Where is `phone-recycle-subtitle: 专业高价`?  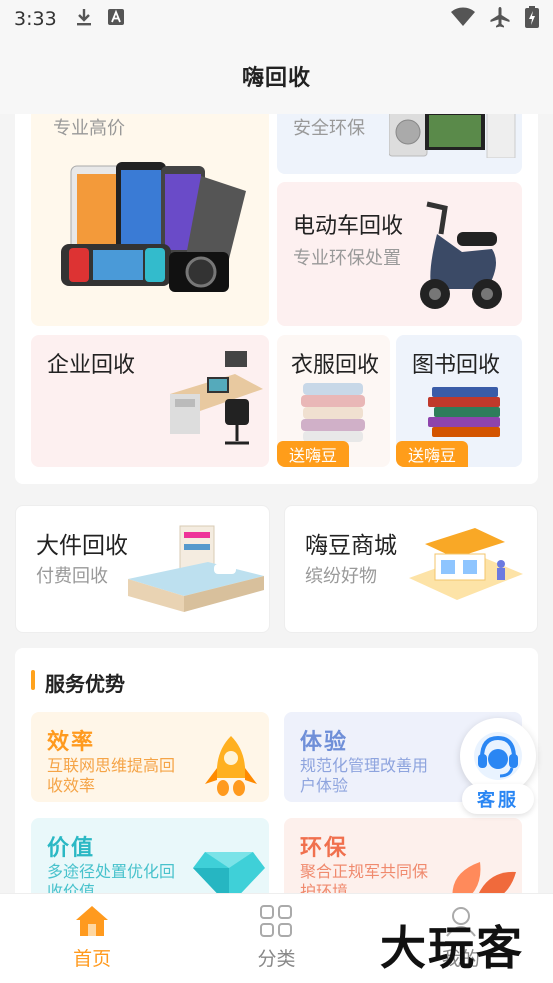
phone-recycle-subtitle: 专业高价 is located at coordinates (89, 128).